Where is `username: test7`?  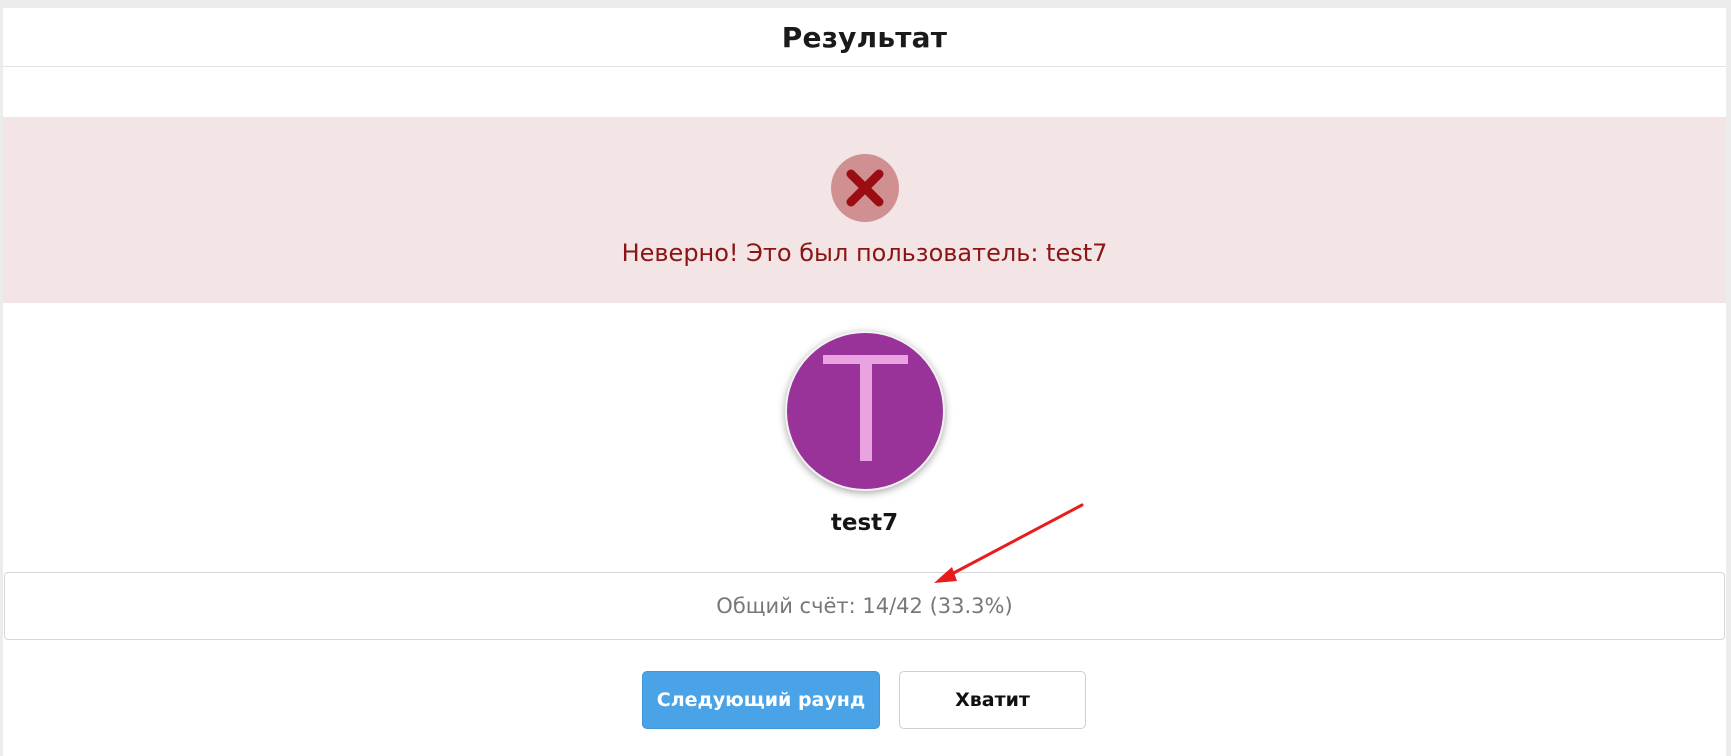 username: test7 is located at coordinates (864, 523).